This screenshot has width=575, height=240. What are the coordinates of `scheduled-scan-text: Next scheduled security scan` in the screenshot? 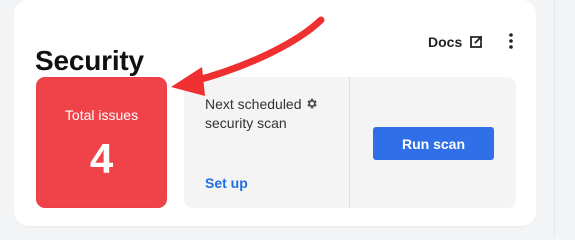 It's located at (277, 114).